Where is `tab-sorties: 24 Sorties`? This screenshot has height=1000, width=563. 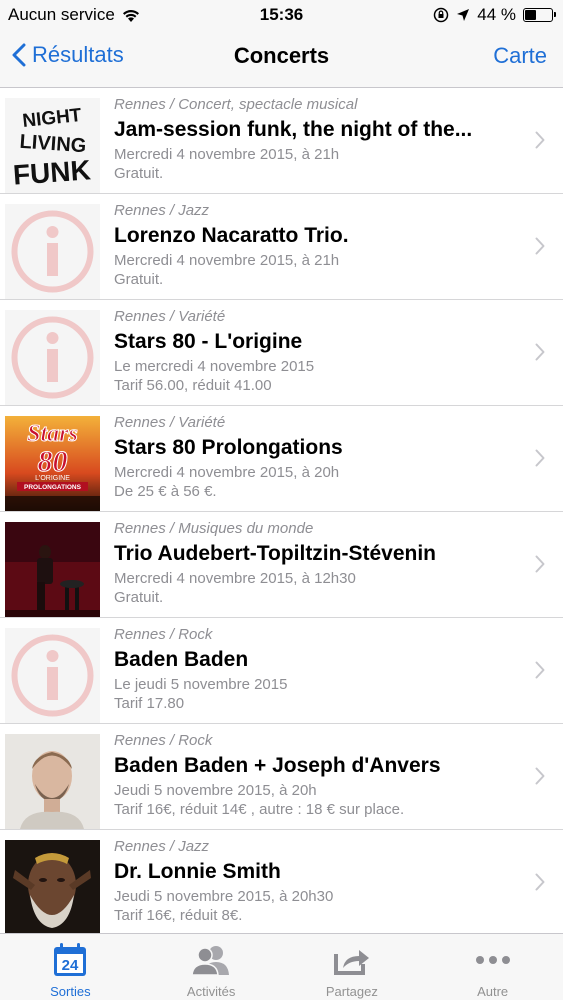 tab-sorties: 24 Sorties is located at coordinates (70, 967).